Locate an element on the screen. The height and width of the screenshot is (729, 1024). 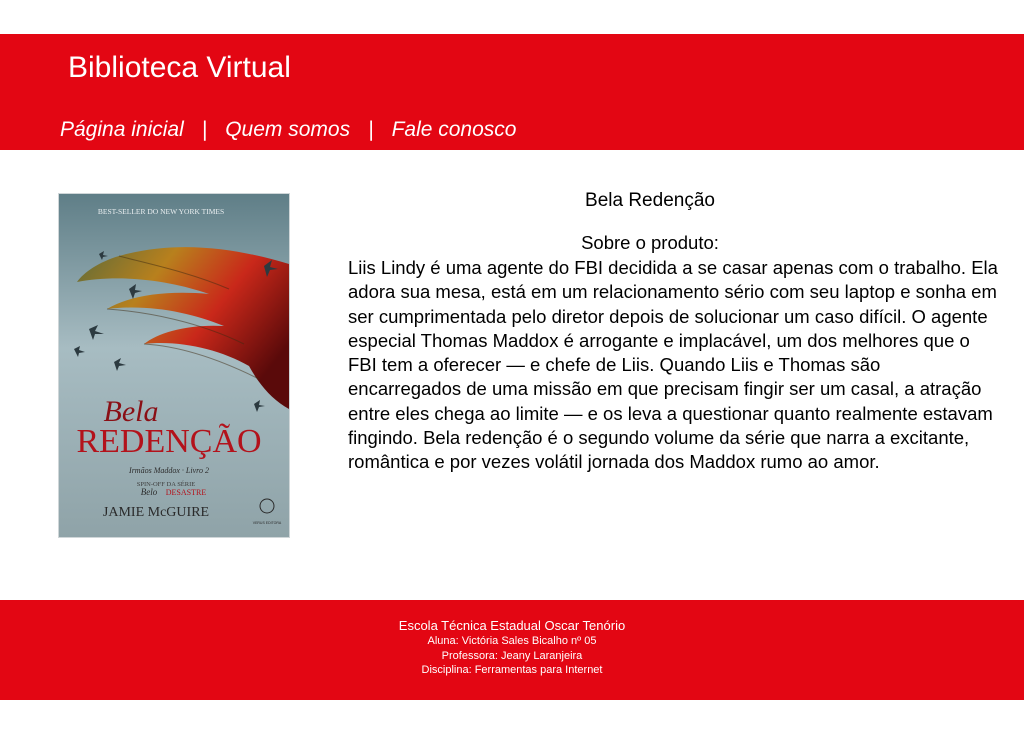
nav-link-contact: Fale conosco is located at coordinates (454, 129).